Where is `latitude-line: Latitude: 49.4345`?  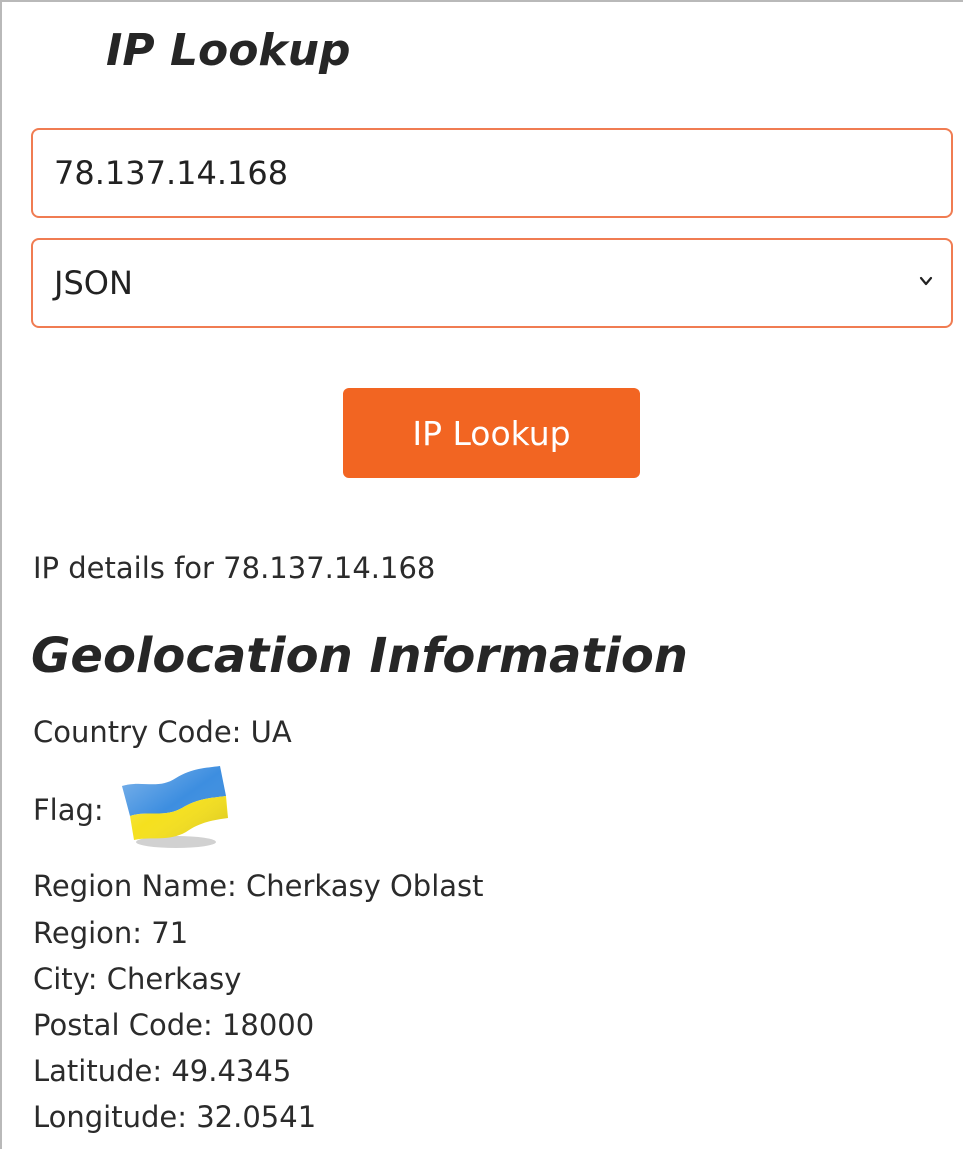 latitude-line: Latitude: 49.4345 is located at coordinates (162, 1071).